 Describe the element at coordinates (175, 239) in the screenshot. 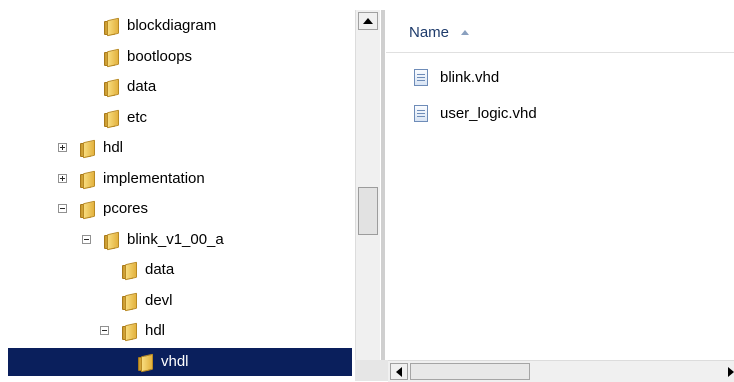

I see `tree-item-label: blink_v1_00_a` at that location.